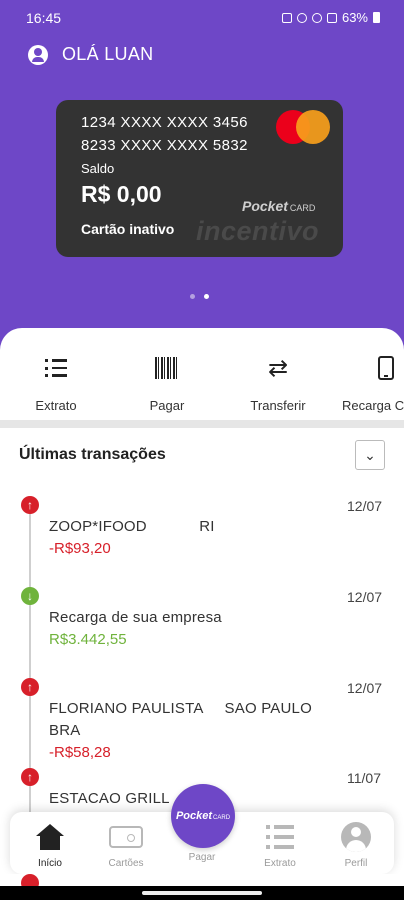 The image size is (404, 900). I want to click on nav-item-cartoes: Cartões, so click(126, 845).